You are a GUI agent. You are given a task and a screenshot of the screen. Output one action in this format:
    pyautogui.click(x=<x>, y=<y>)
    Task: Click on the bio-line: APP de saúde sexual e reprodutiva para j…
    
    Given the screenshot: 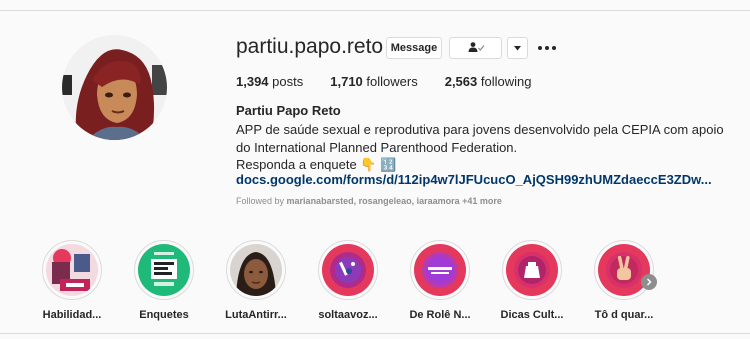 What is the action you would take?
    pyautogui.click(x=480, y=129)
    